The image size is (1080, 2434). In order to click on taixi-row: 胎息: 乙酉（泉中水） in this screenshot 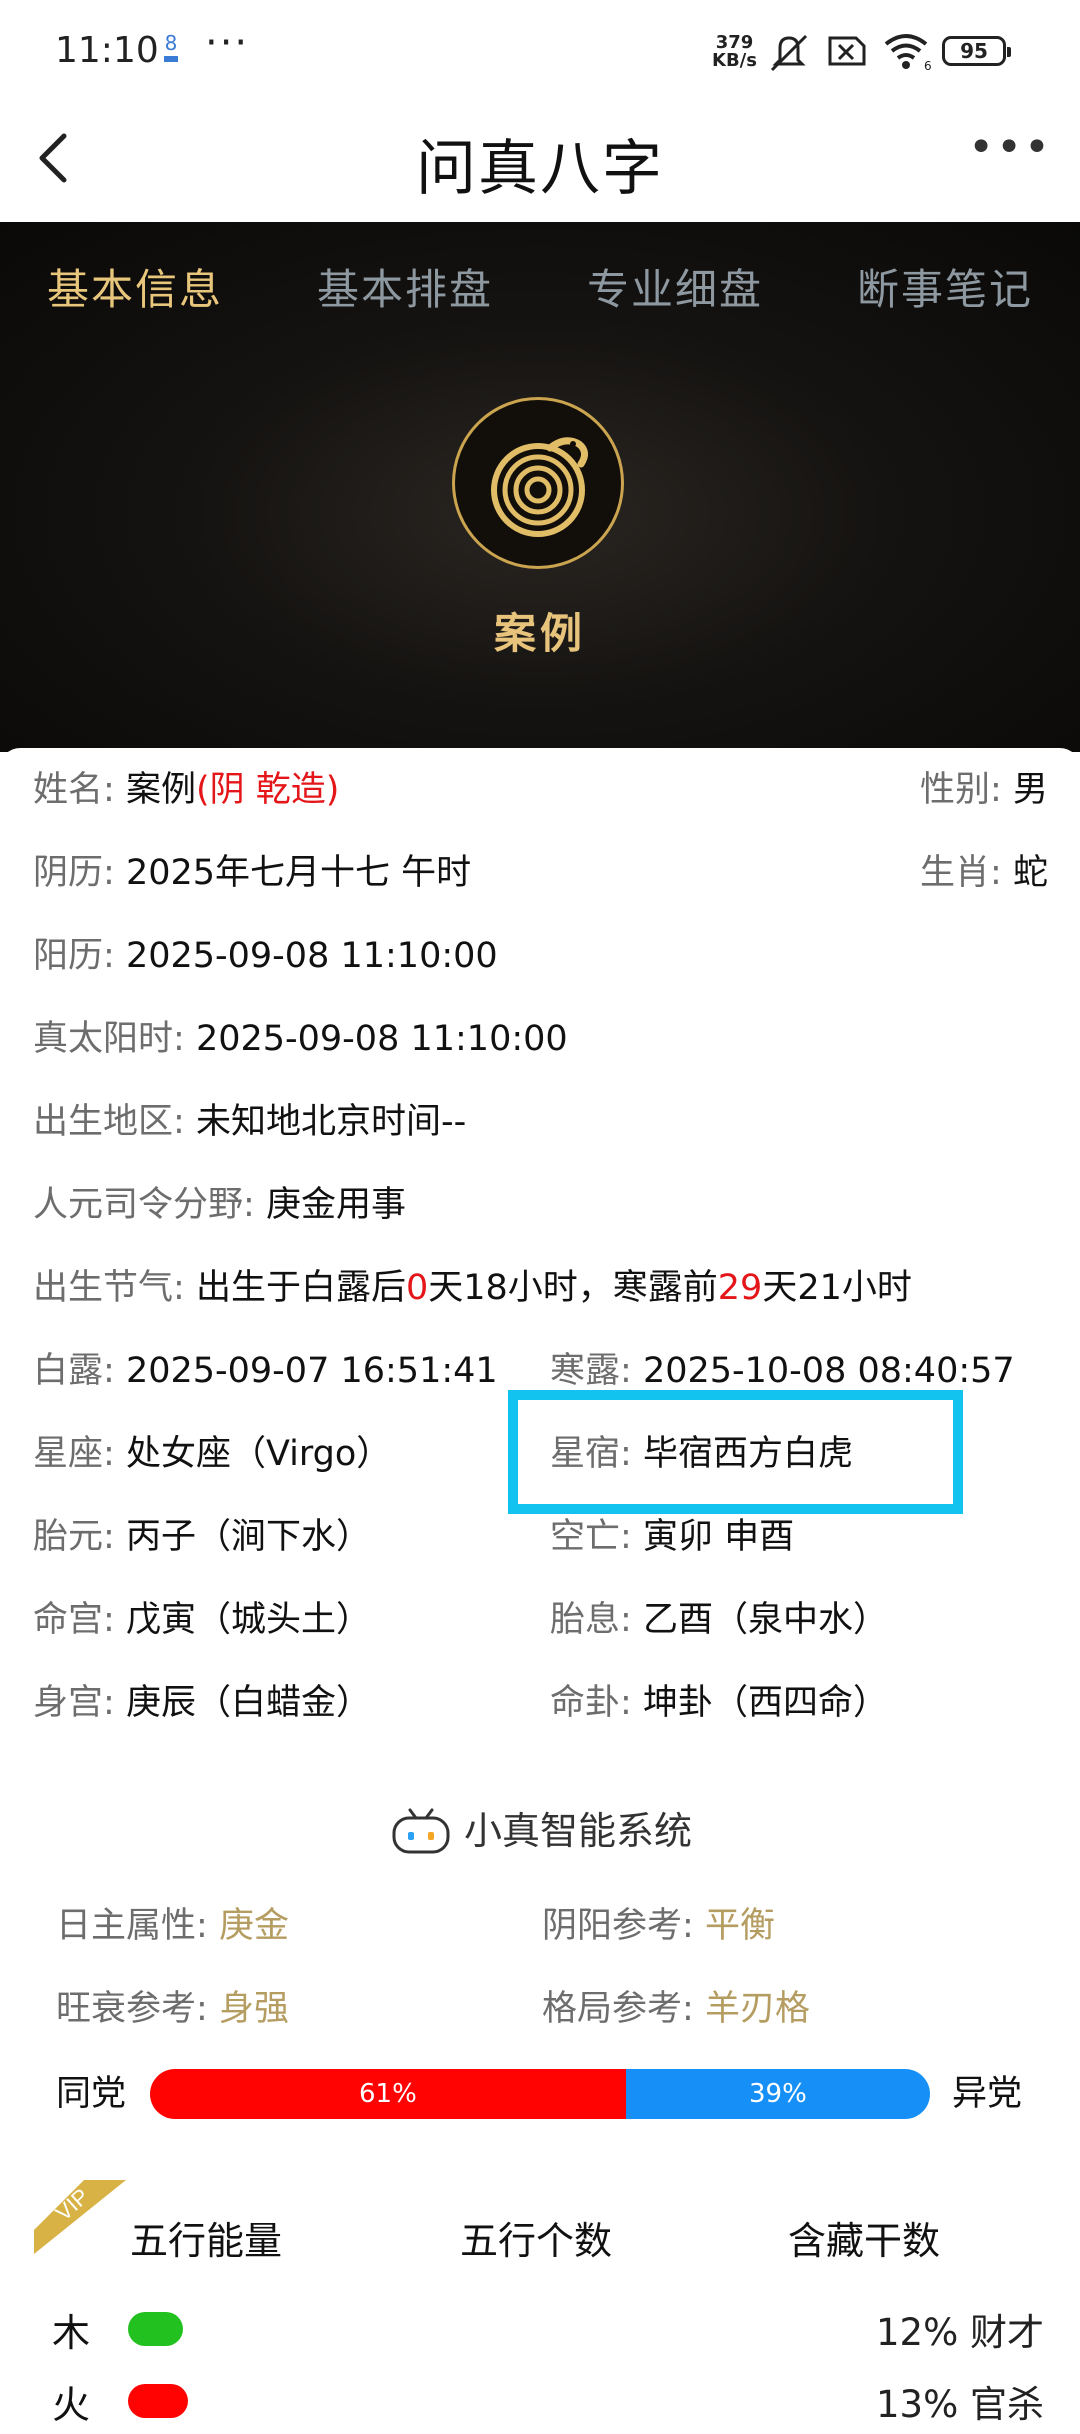, I will do `click(719, 1620)`.